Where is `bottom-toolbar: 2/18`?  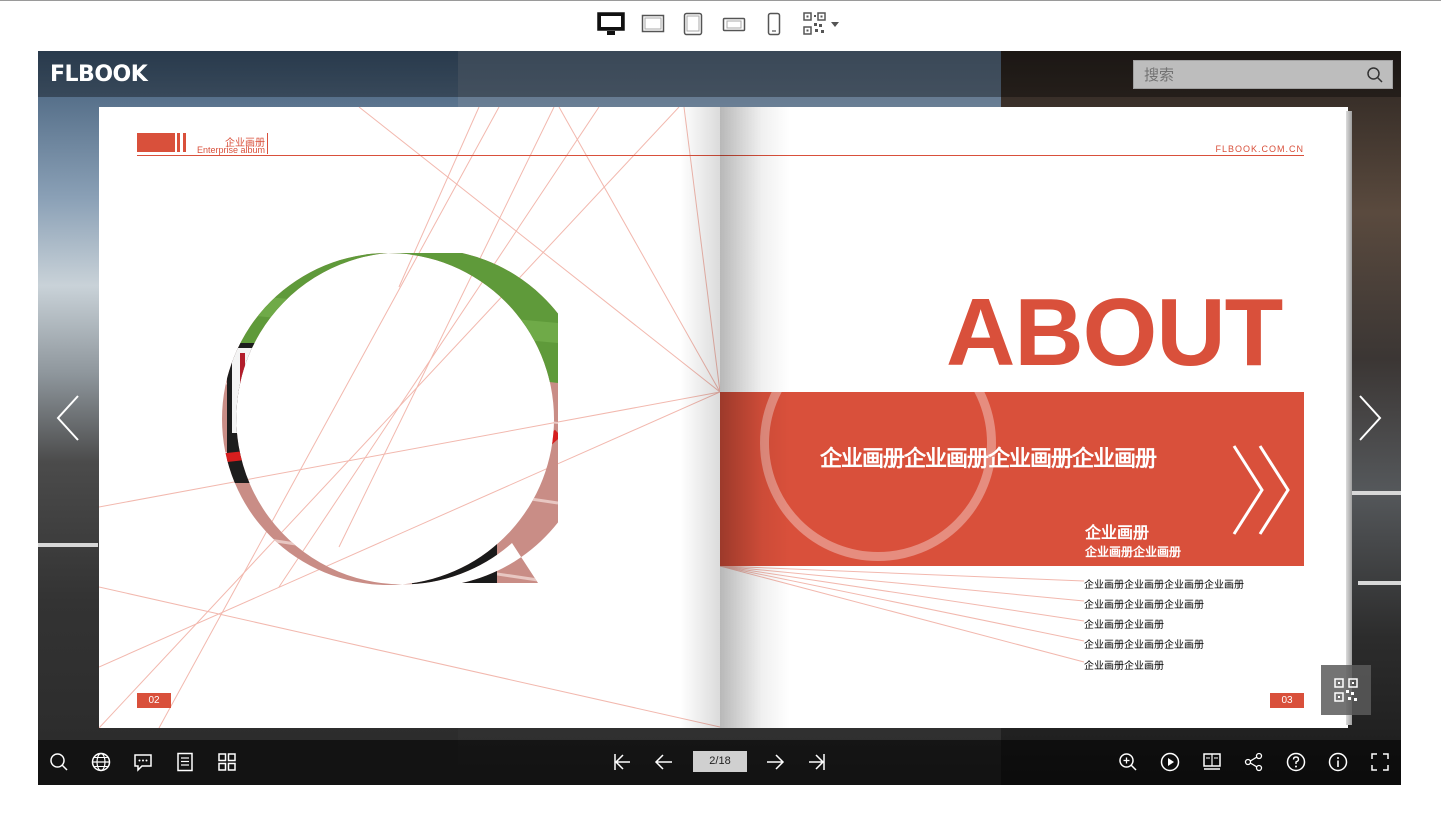
bottom-toolbar: 2/18 is located at coordinates (719, 762).